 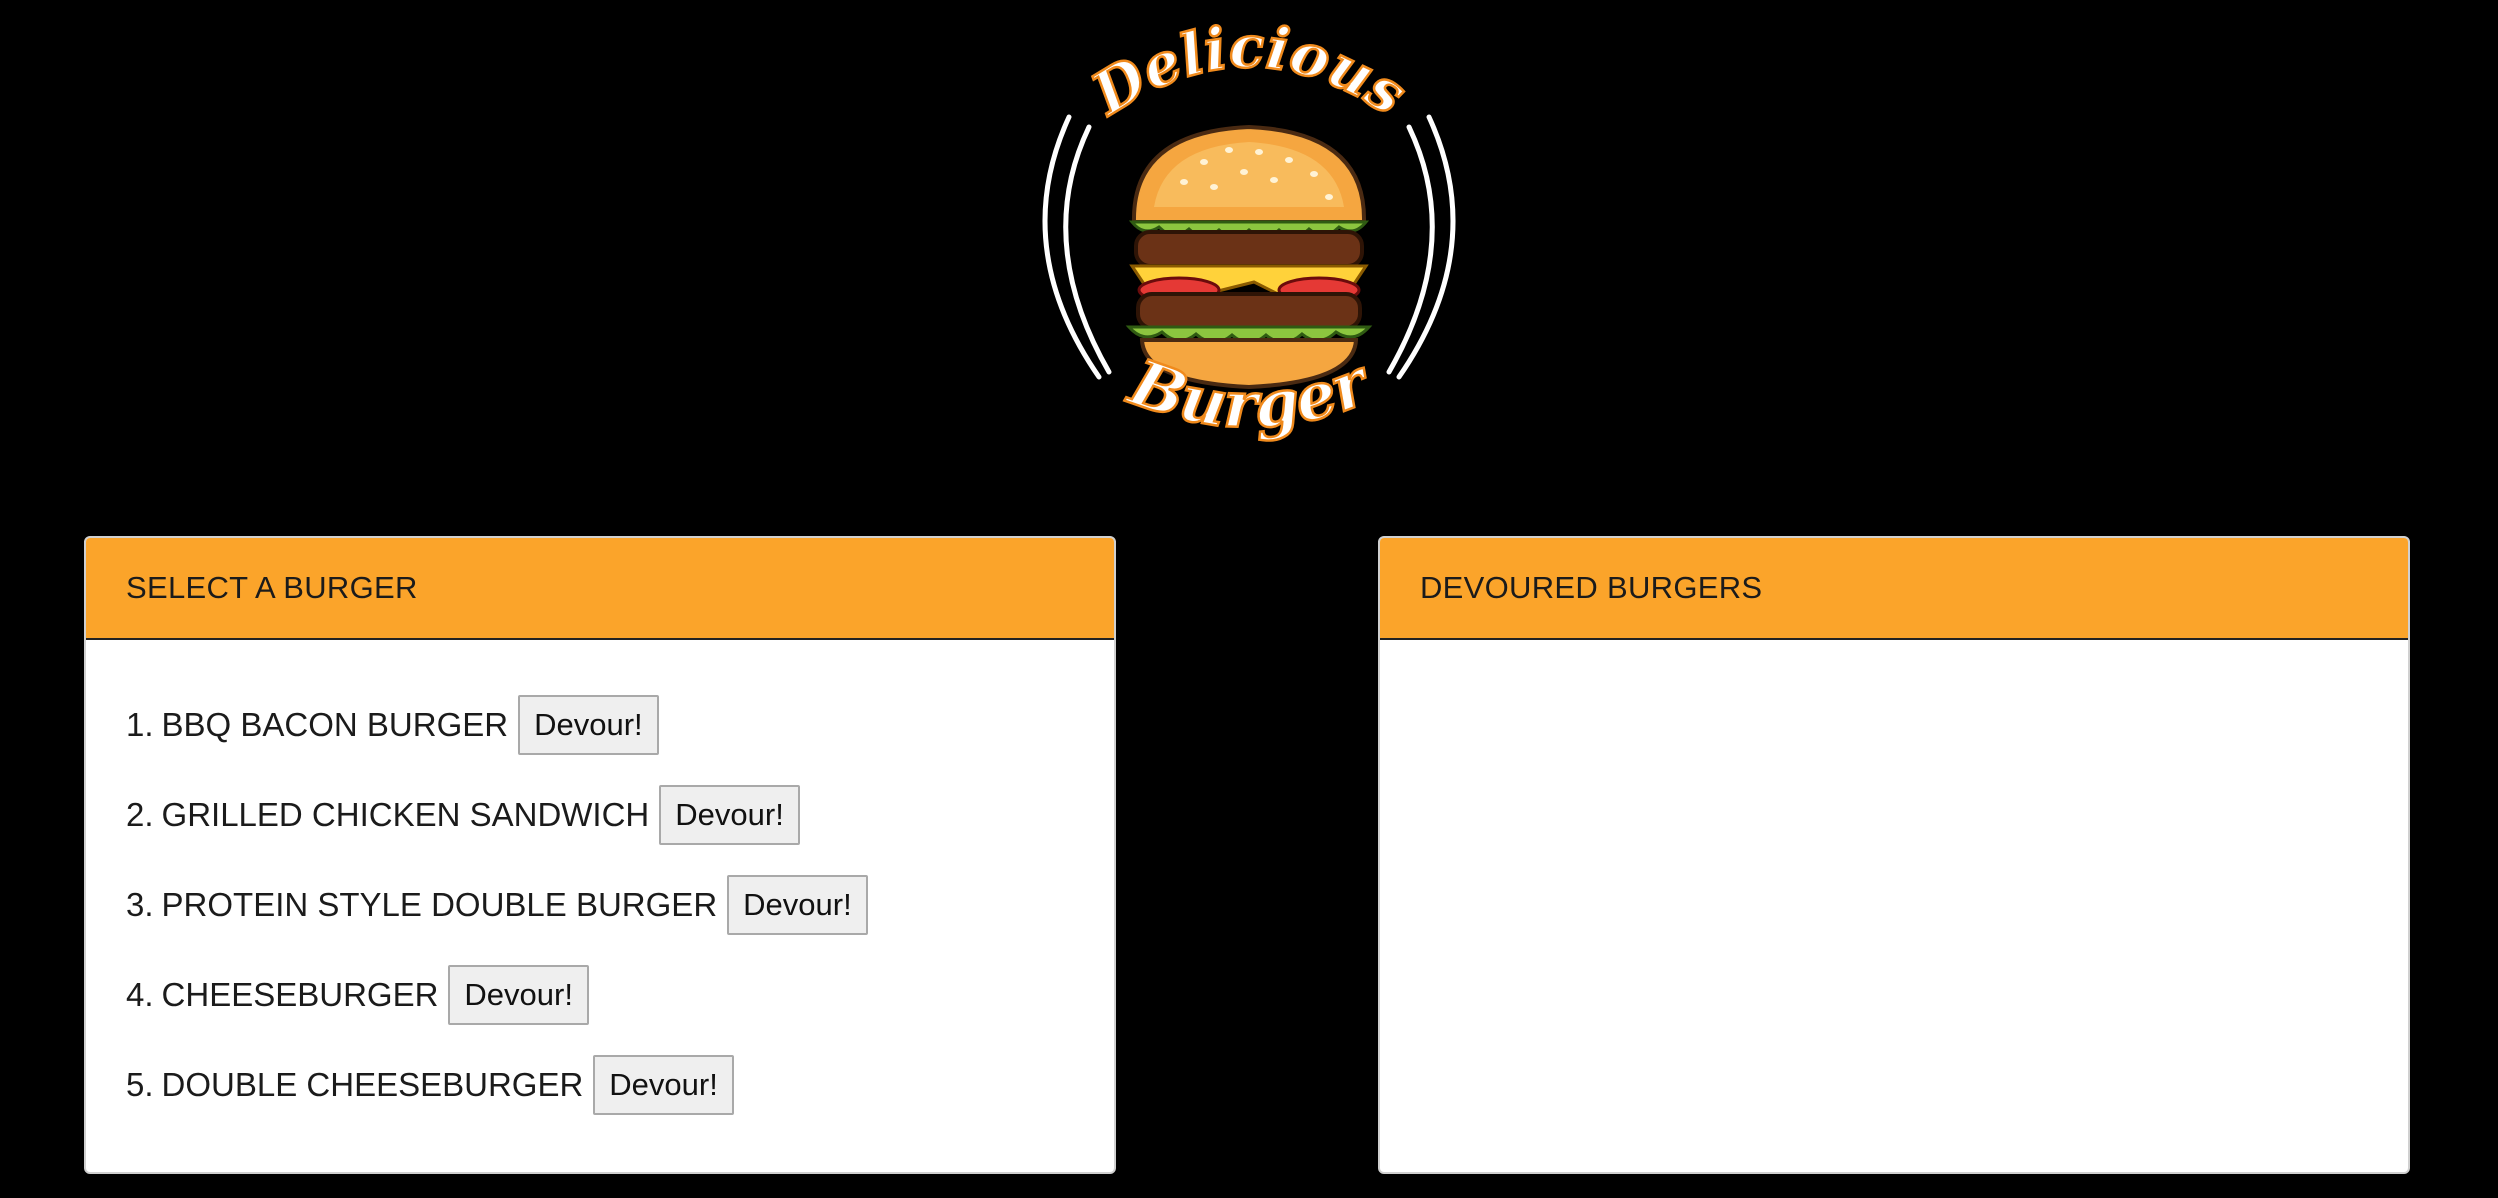 What do you see at coordinates (140, 814) in the screenshot?
I see `burger-number: 2.` at bounding box center [140, 814].